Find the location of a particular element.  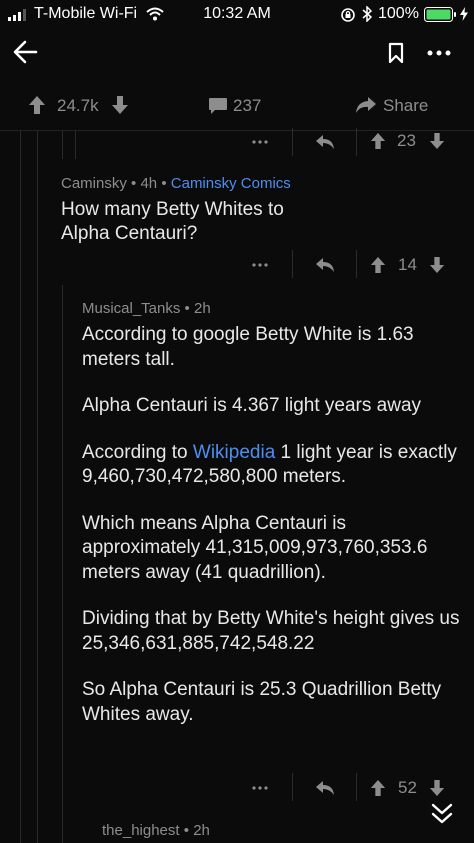

wikipedia-link: Wikipedia is located at coordinates (234, 452).